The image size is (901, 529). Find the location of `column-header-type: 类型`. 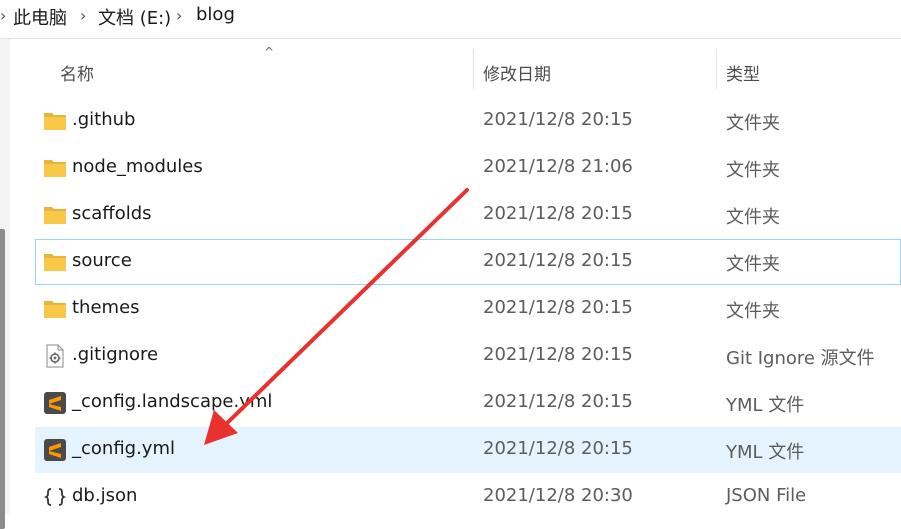

column-header-type: 类型 is located at coordinates (743, 72).